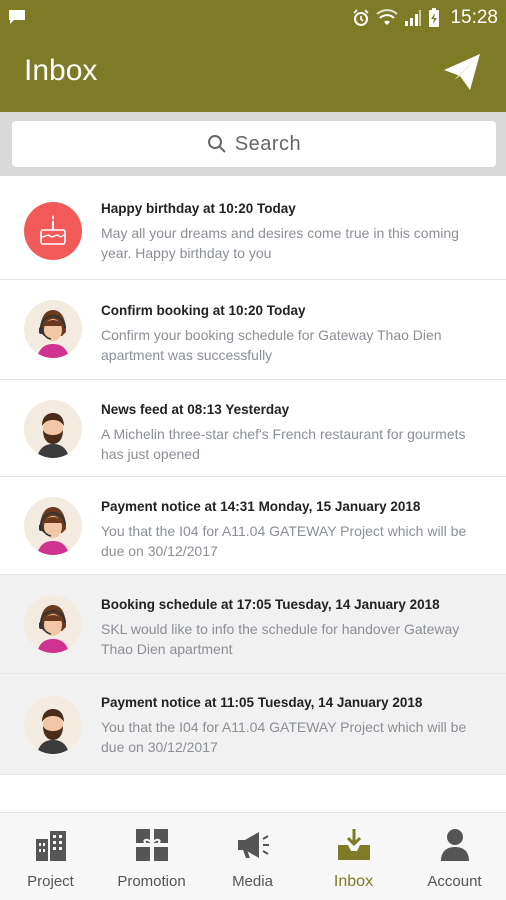 This screenshot has height=900, width=506. I want to click on status-icons: 15:28, so click(425, 18).